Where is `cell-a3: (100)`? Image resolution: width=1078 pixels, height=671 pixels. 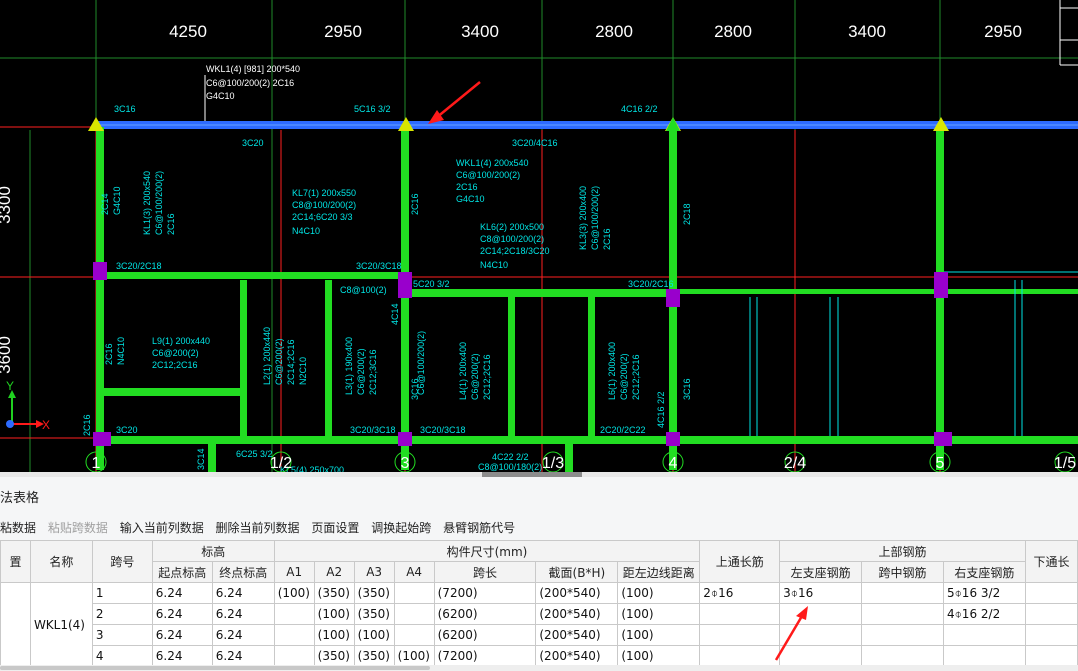 cell-a3: (100) is located at coordinates (374, 635).